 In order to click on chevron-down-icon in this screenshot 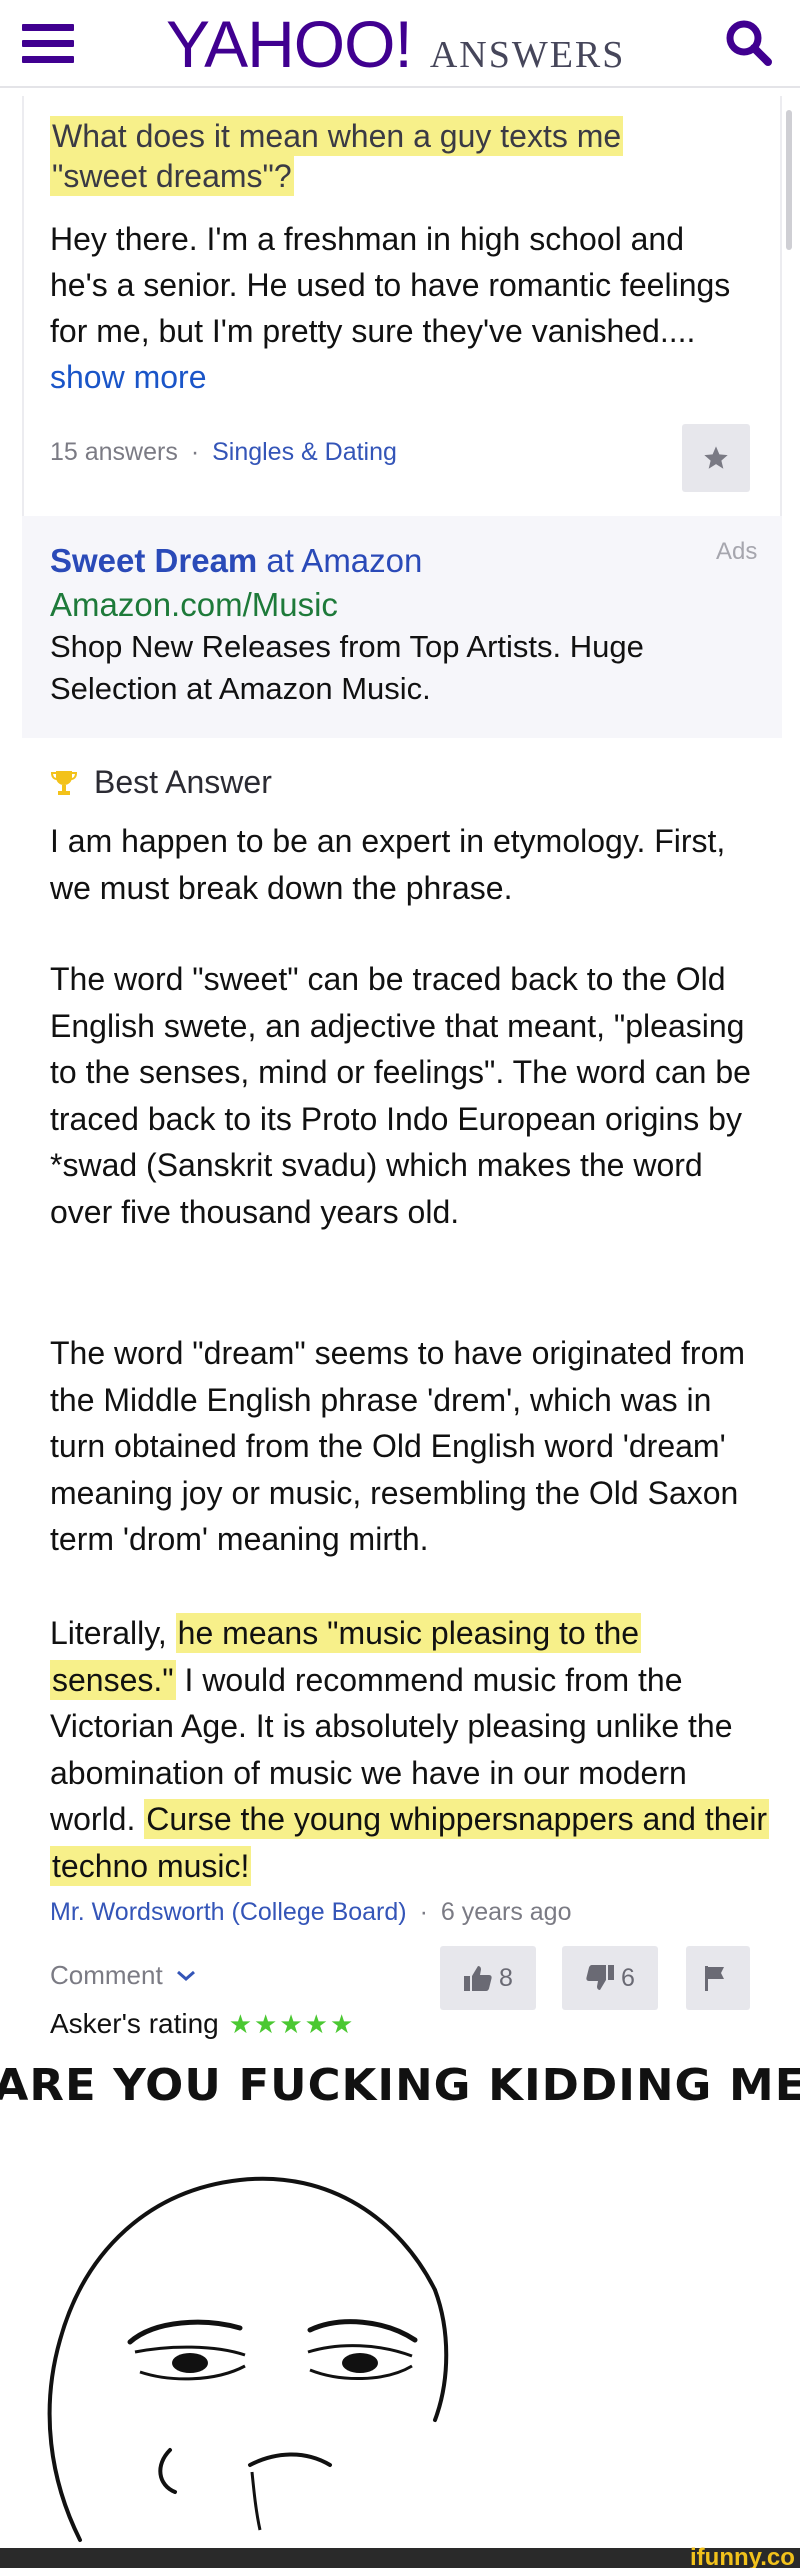, I will do `click(185, 1975)`.